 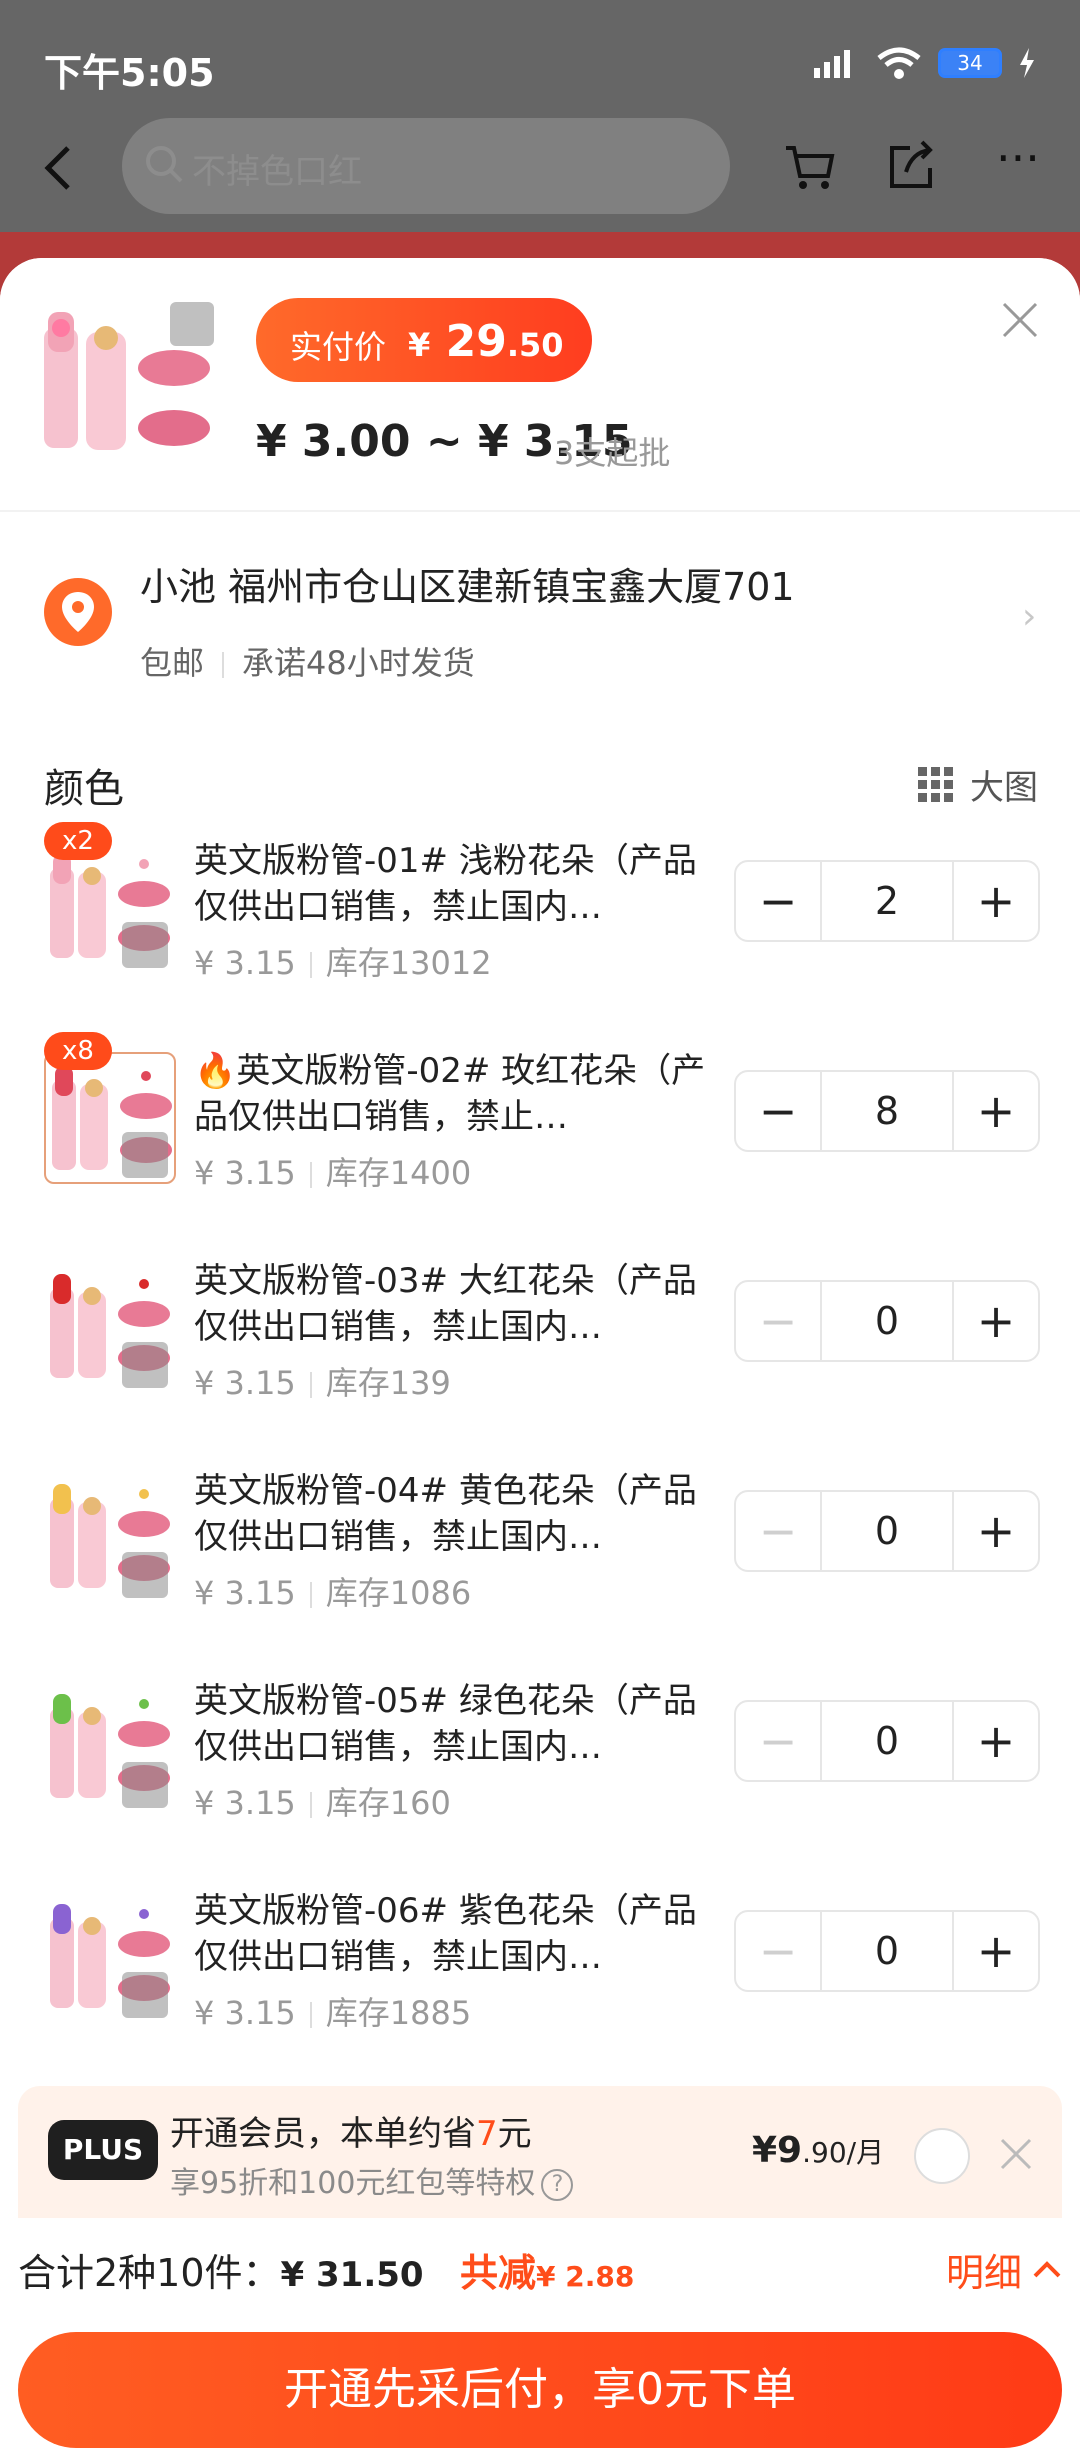 I want to click on sku-stock: 库存1885, so click(x=398, y=2013).